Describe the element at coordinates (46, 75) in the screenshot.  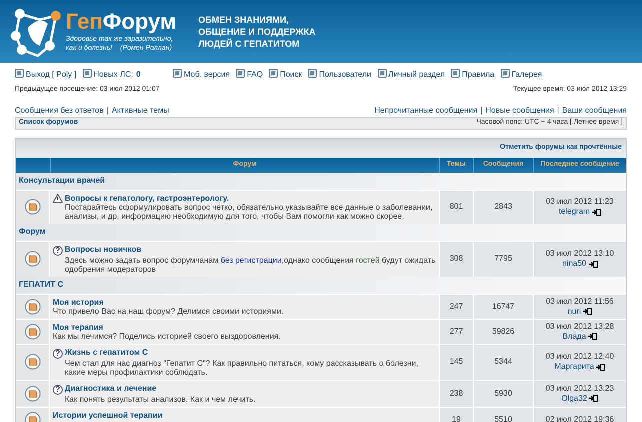
I see `nav-link: Выход [ Poly ]` at that location.